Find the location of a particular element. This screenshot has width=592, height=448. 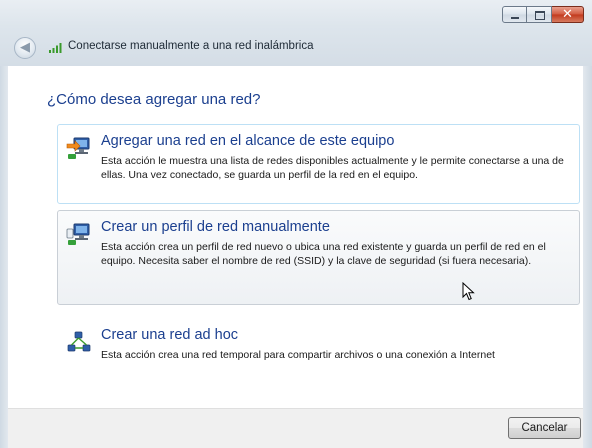

option-title: Crear un perfil de red manualmente is located at coordinates (215, 227).